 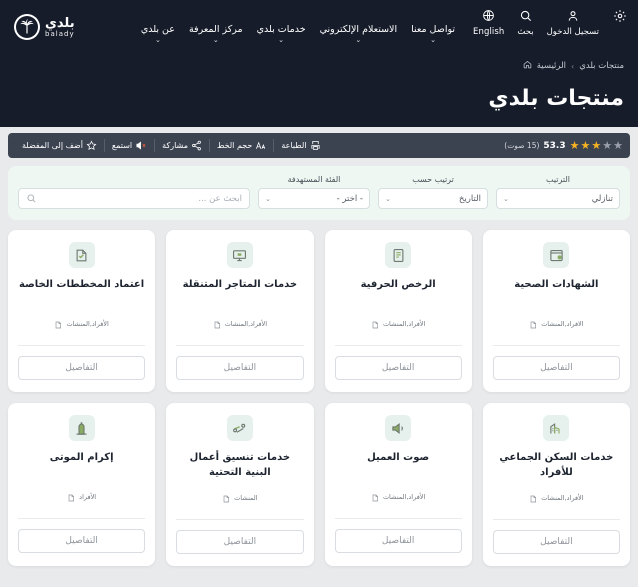 What do you see at coordinates (586, 145) in the screenshot?
I see `star-icon-2: ★` at bounding box center [586, 145].